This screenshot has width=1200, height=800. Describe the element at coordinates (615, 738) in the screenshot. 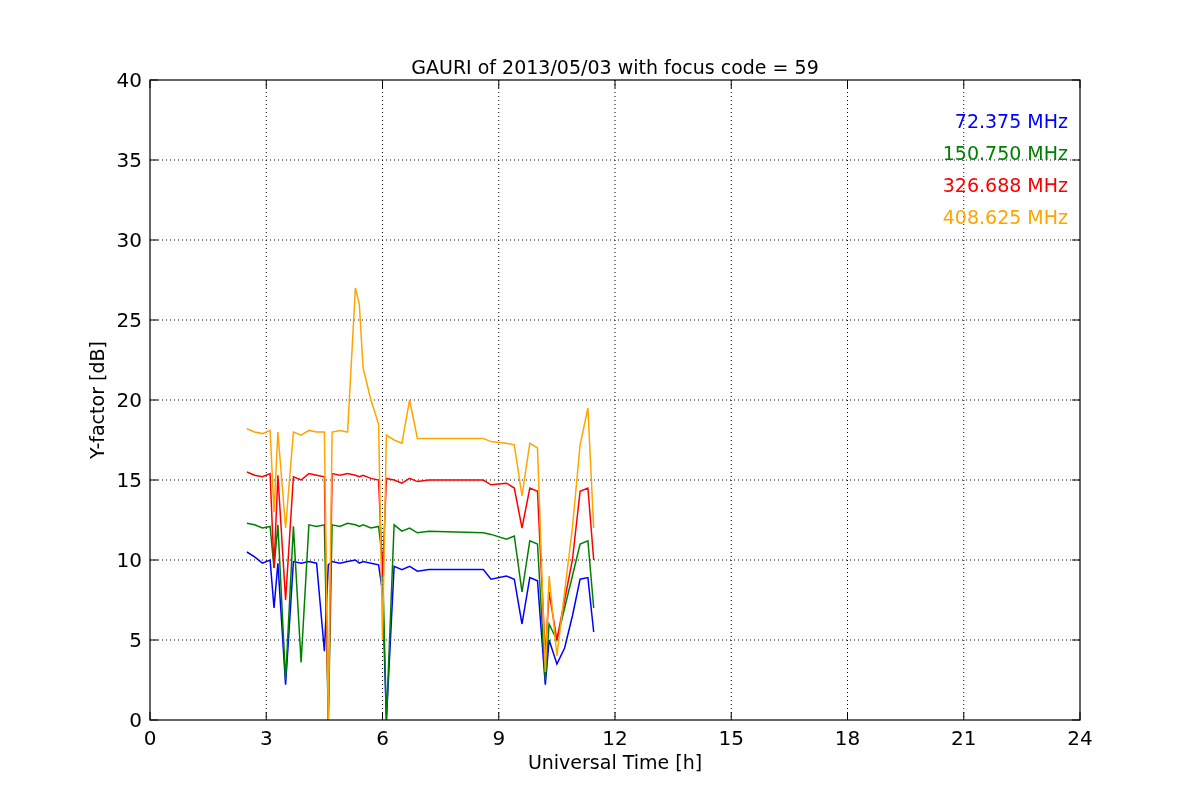

I see `x-tick-label: 12` at that location.